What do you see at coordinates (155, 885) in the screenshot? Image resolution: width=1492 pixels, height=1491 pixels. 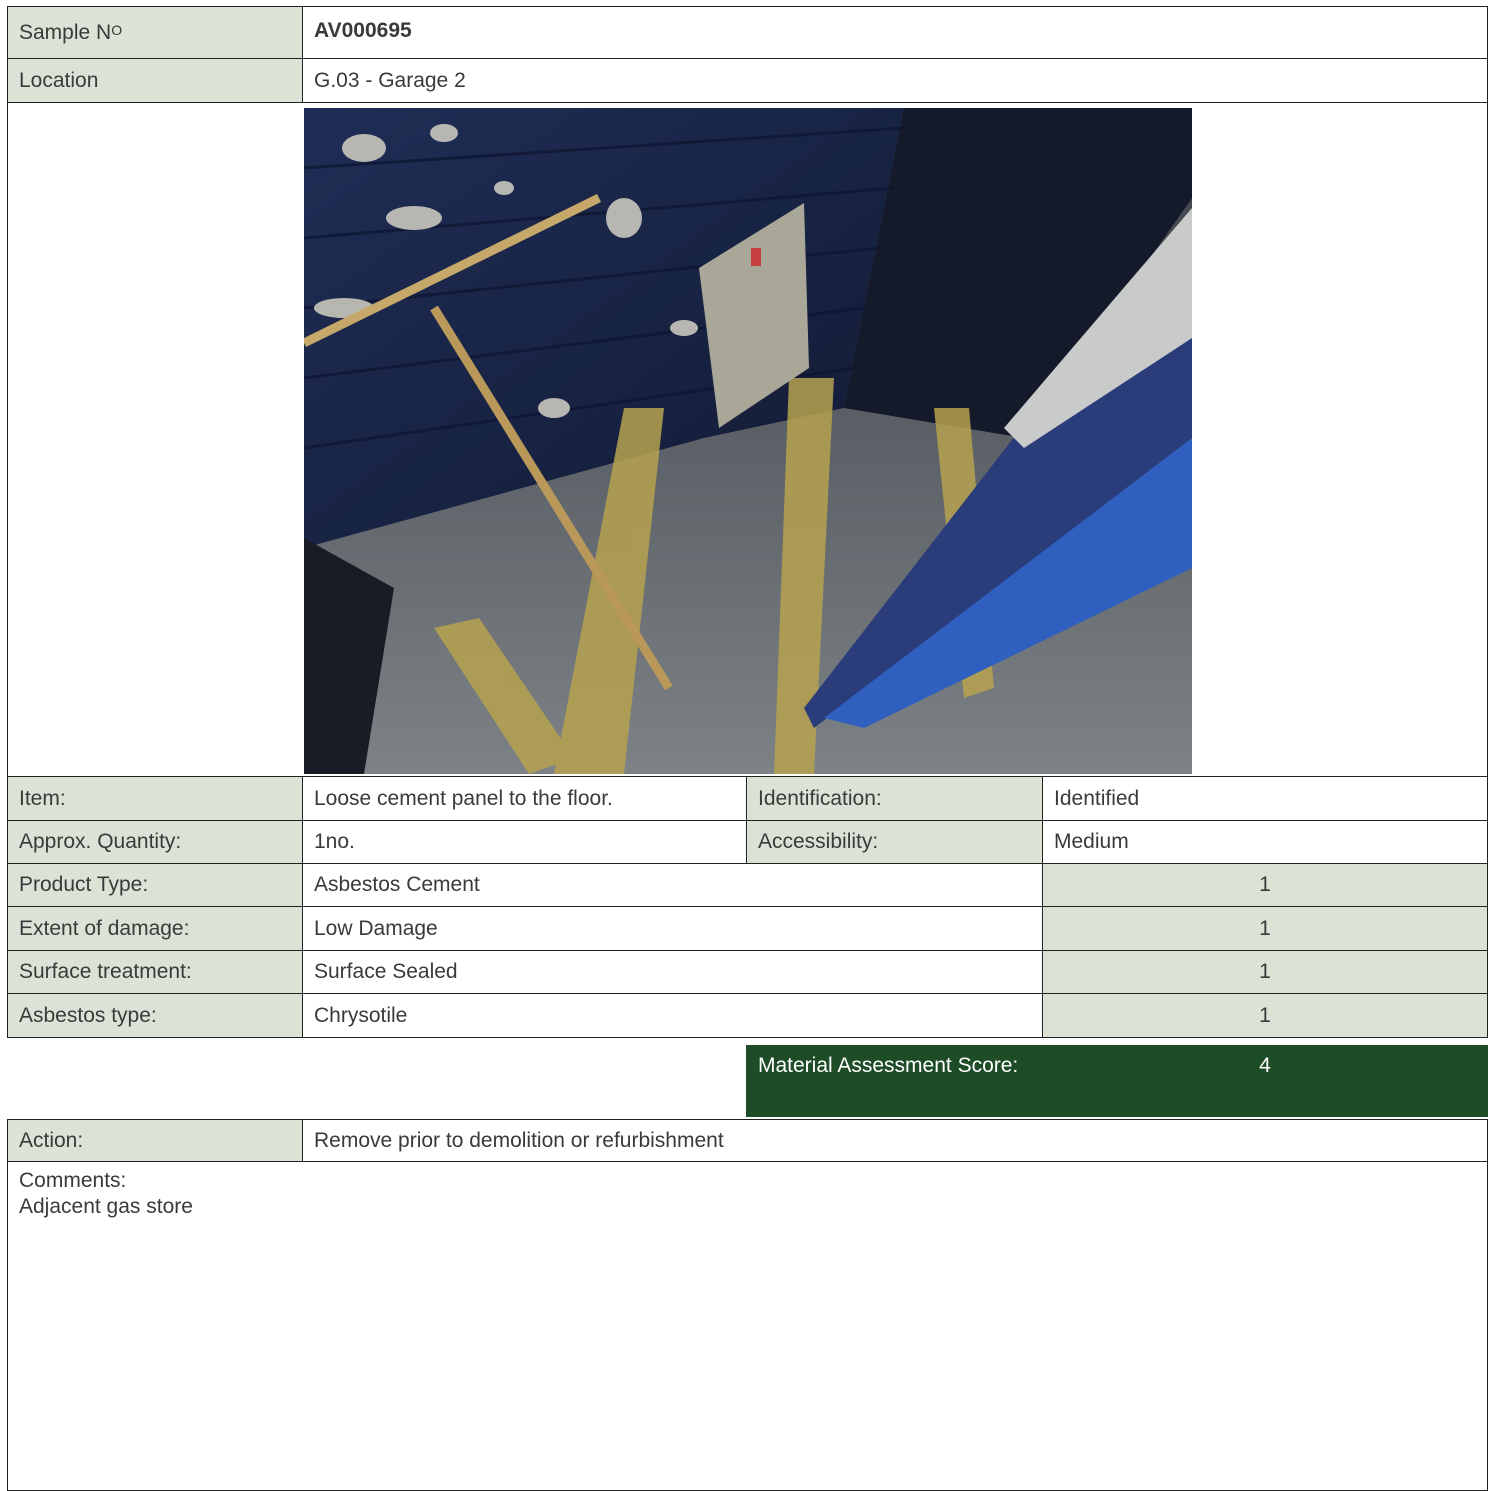 I see `product-type-label: Product Type:` at bounding box center [155, 885].